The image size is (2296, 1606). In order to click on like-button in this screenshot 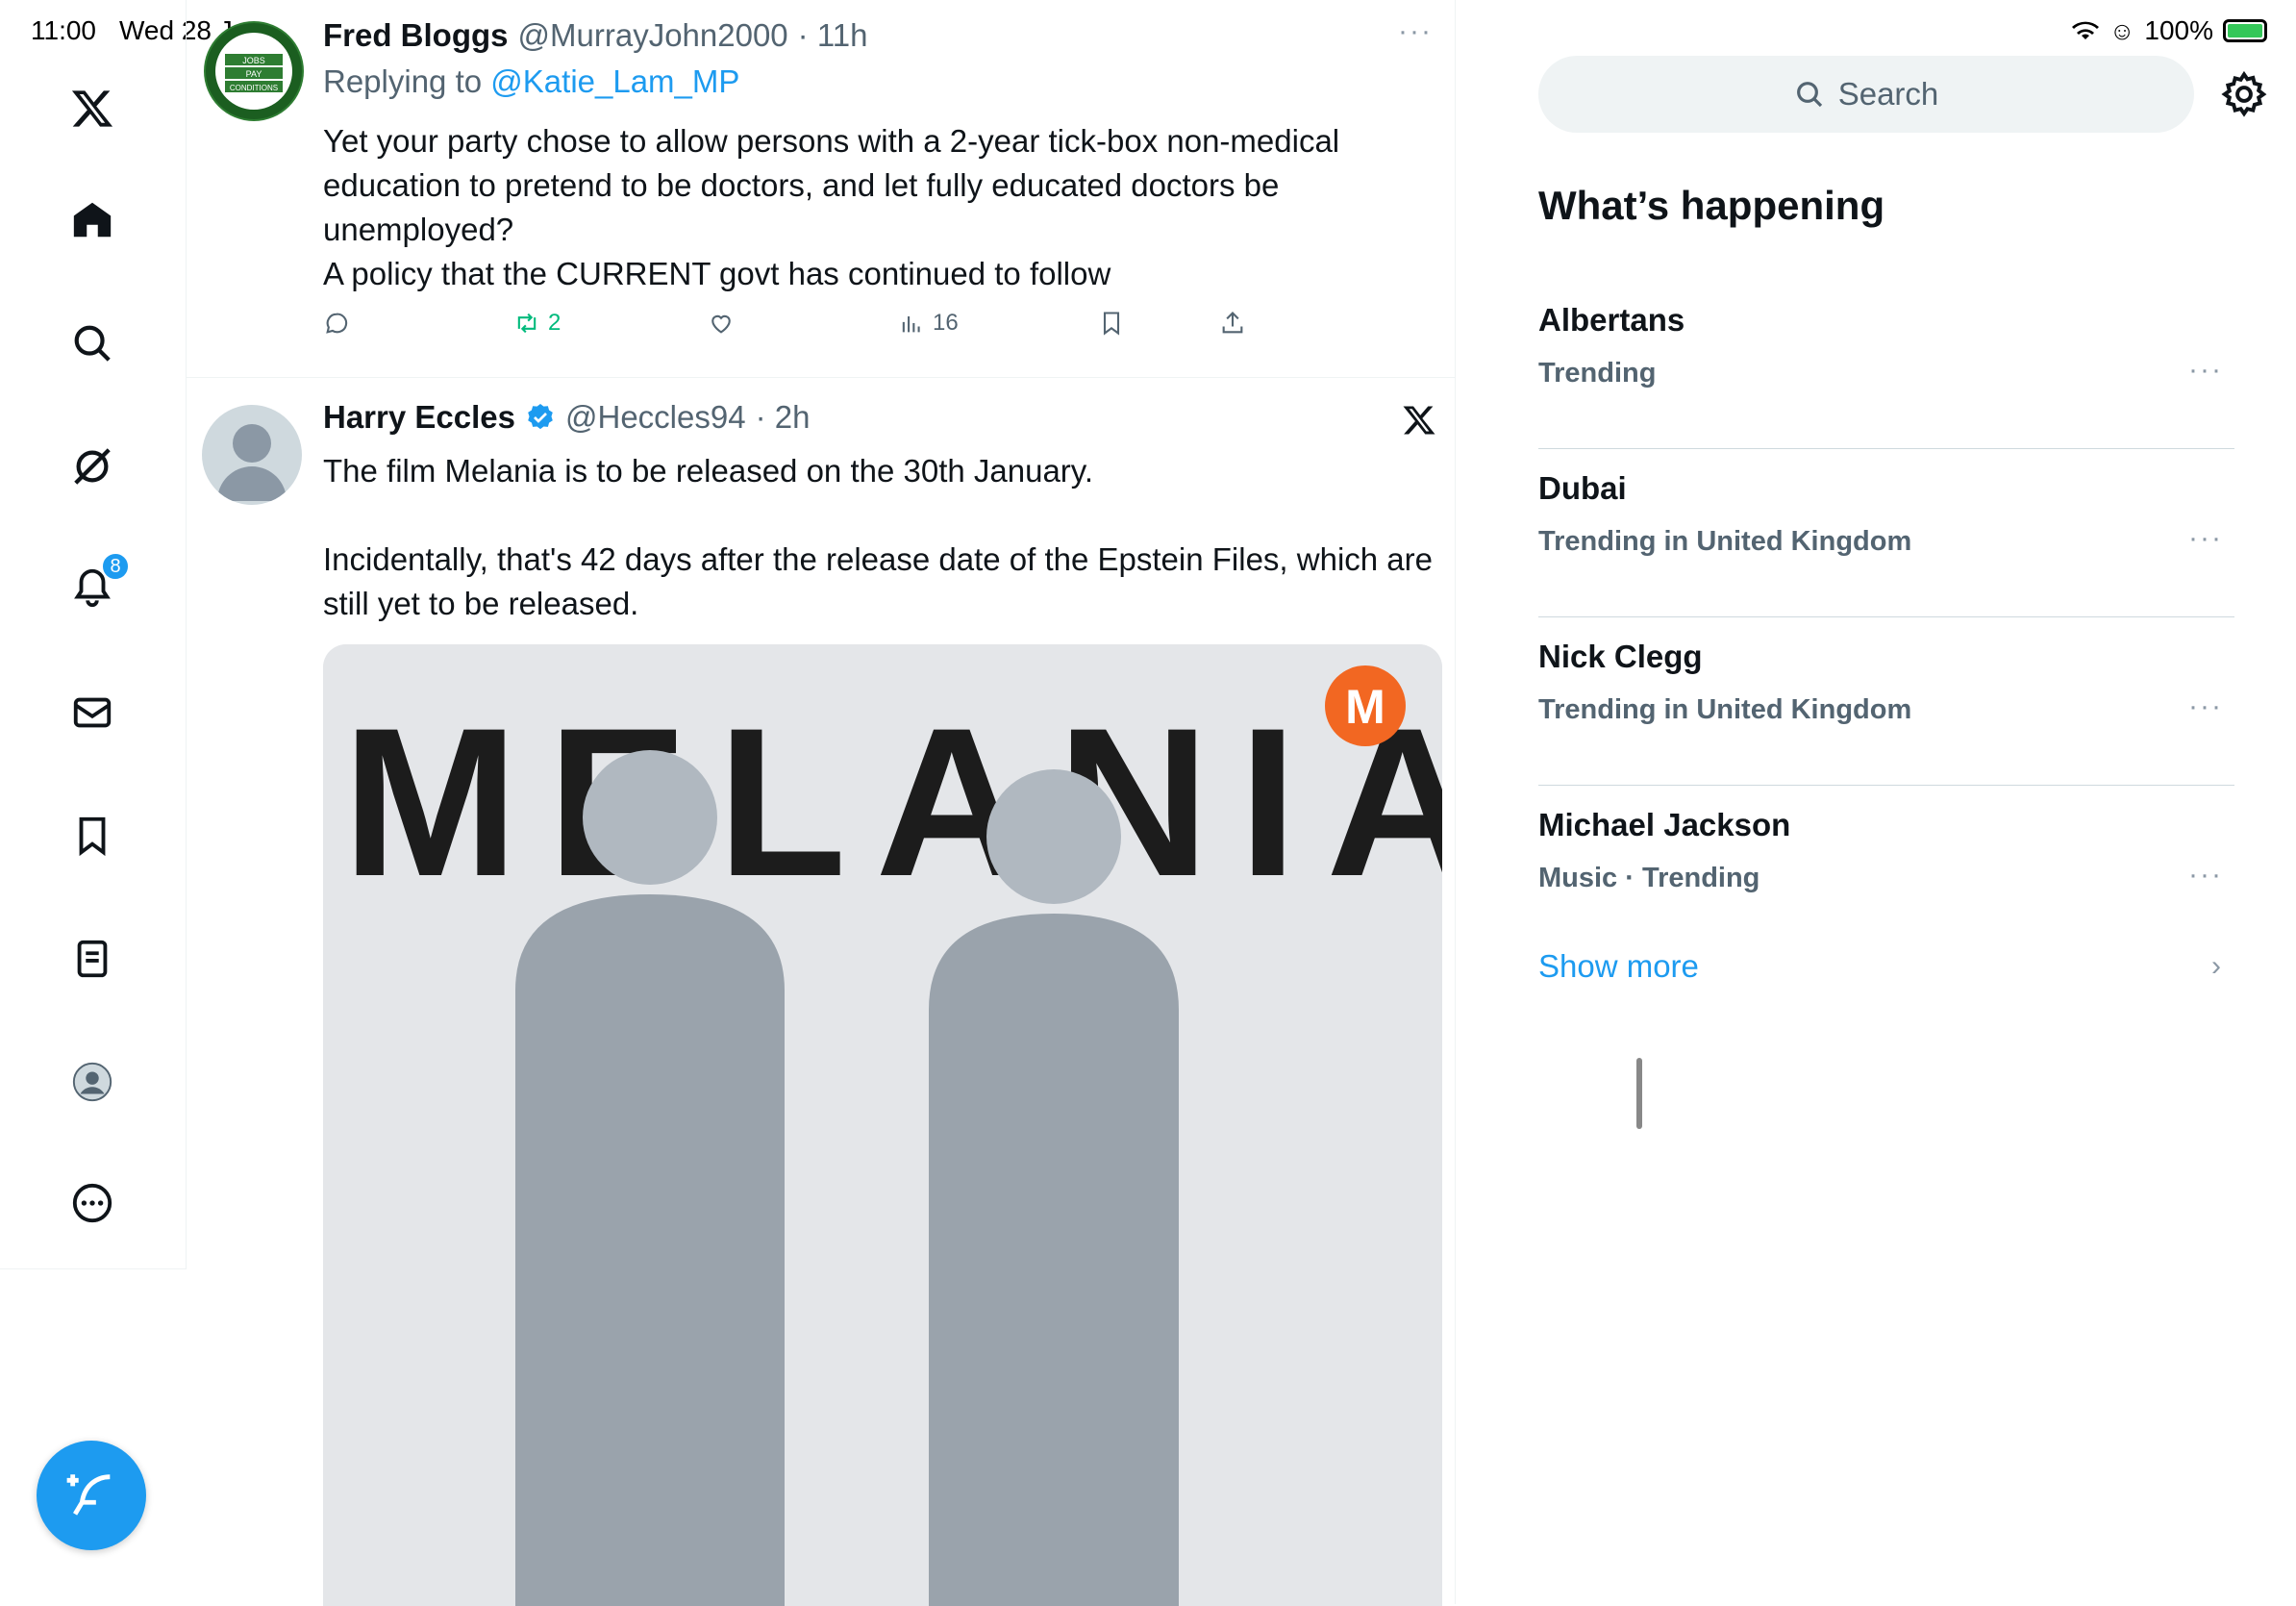, I will do `click(721, 323)`.